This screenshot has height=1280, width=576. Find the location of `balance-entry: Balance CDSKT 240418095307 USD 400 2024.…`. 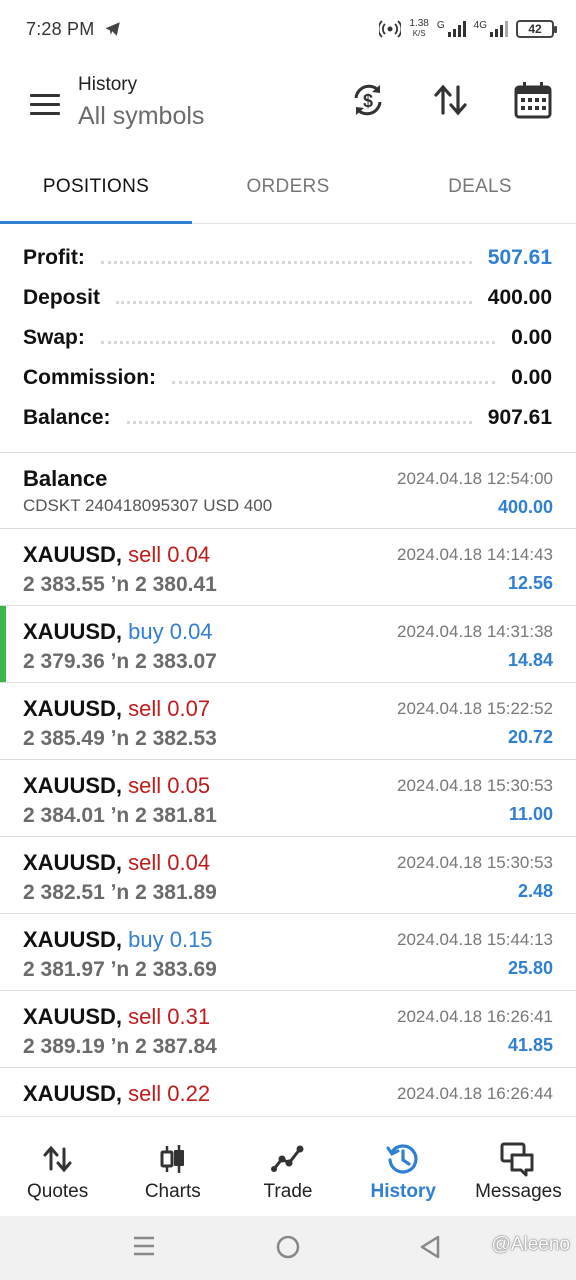

balance-entry: Balance CDSKT 240418095307 USD 400 2024.… is located at coordinates (288, 491).